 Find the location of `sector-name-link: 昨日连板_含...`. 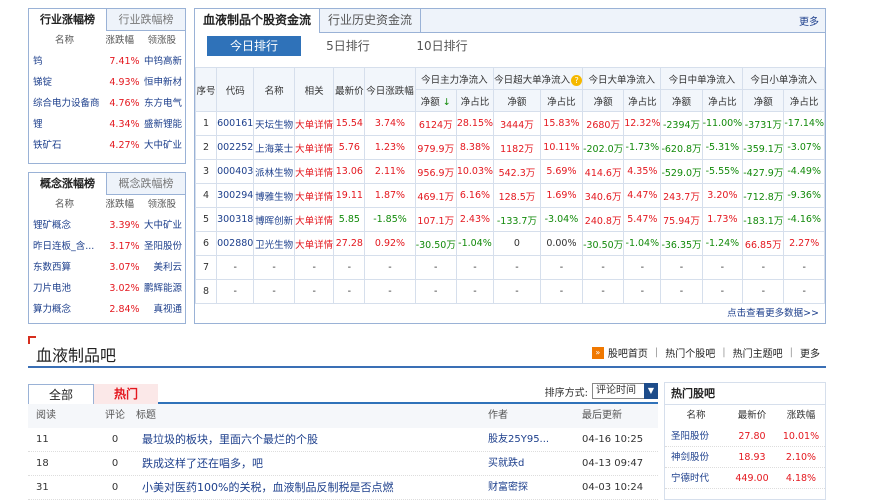

sector-name-link: 昨日连板_含... is located at coordinates (64, 246).